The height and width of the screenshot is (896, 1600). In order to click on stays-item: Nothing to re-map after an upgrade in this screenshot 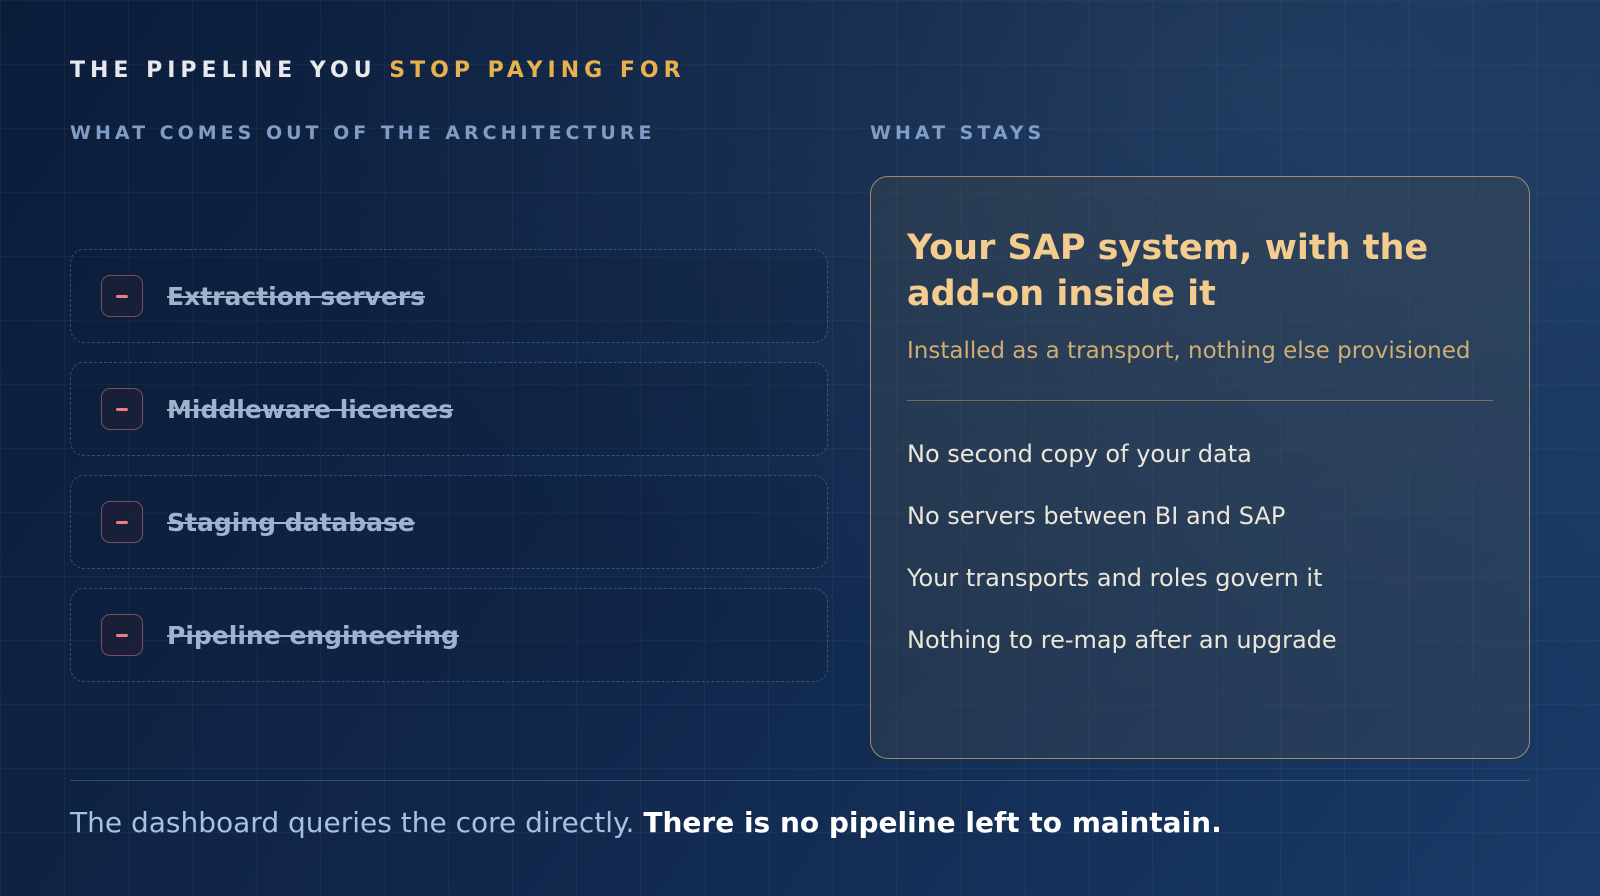, I will do `click(1122, 640)`.